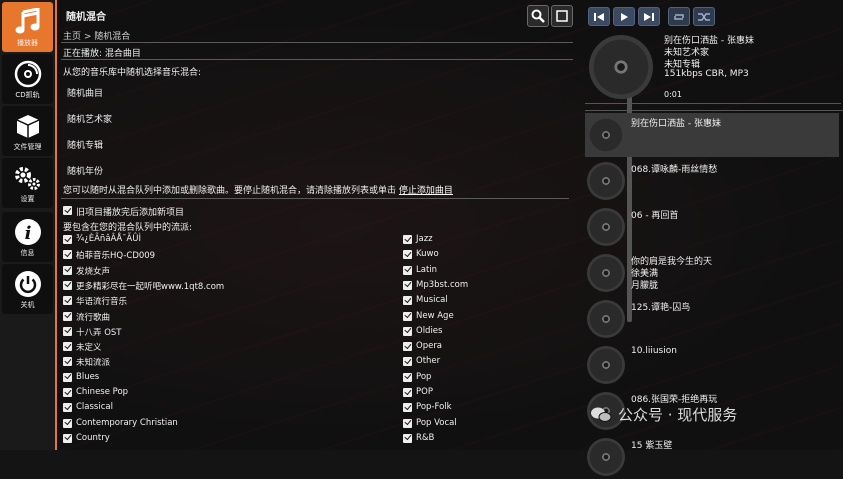 This screenshot has width=843, height=479. What do you see at coordinates (712, 135) in the screenshot?
I see `queue-item: 别在伤口洒盐 - 张惠妹` at bounding box center [712, 135].